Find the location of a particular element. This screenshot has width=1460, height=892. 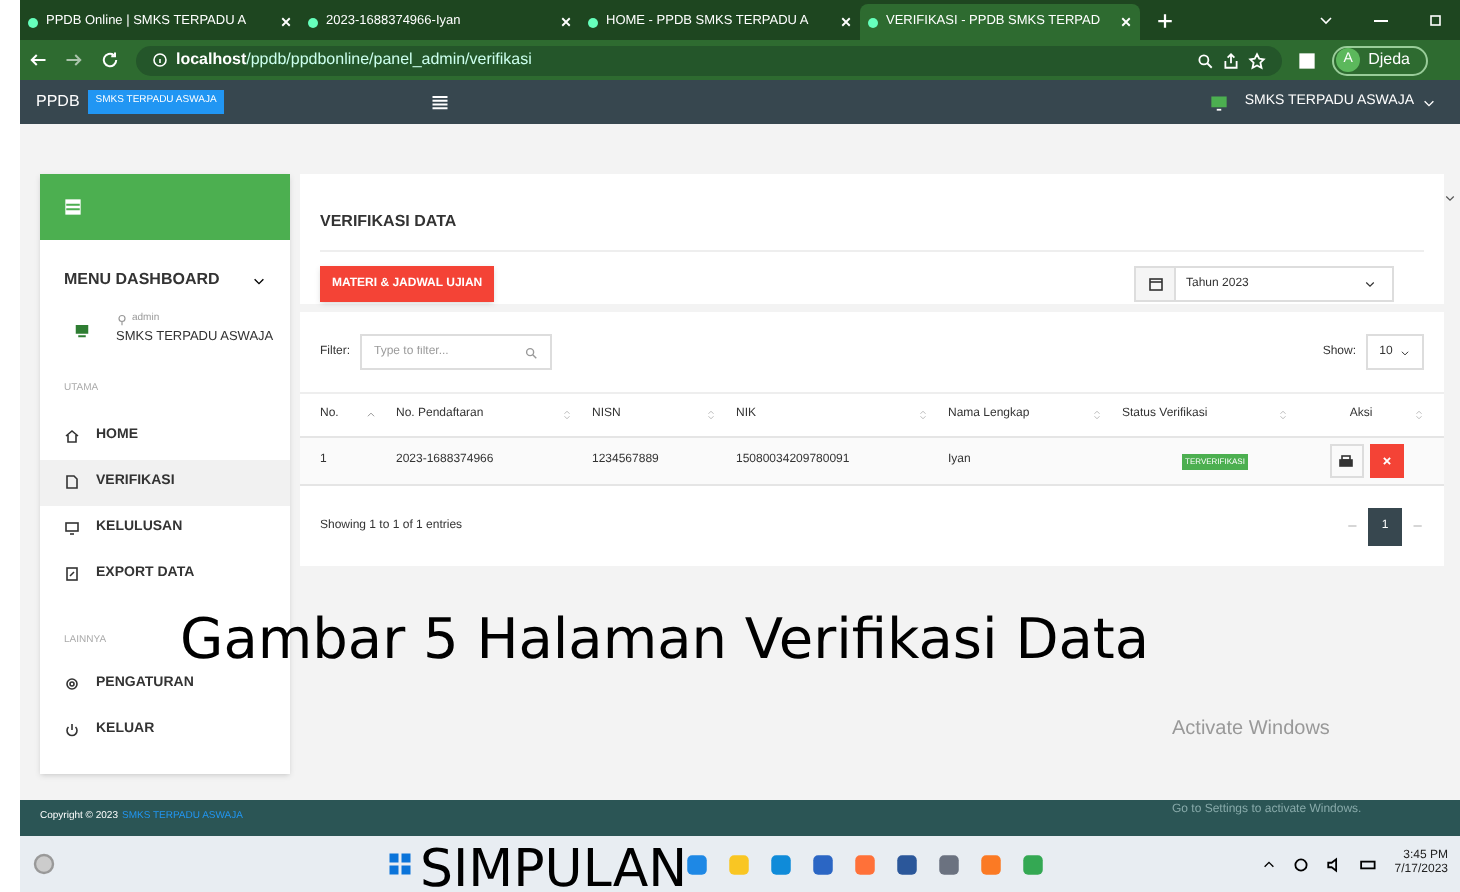

network-icon is located at coordinates (1301, 864).